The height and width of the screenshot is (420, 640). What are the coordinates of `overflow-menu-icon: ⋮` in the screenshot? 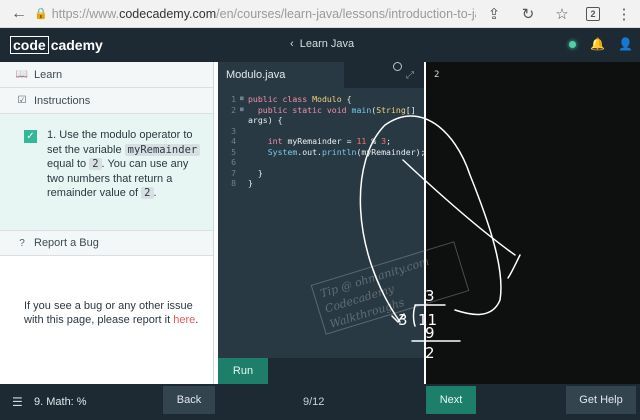 It's located at (624, 14).